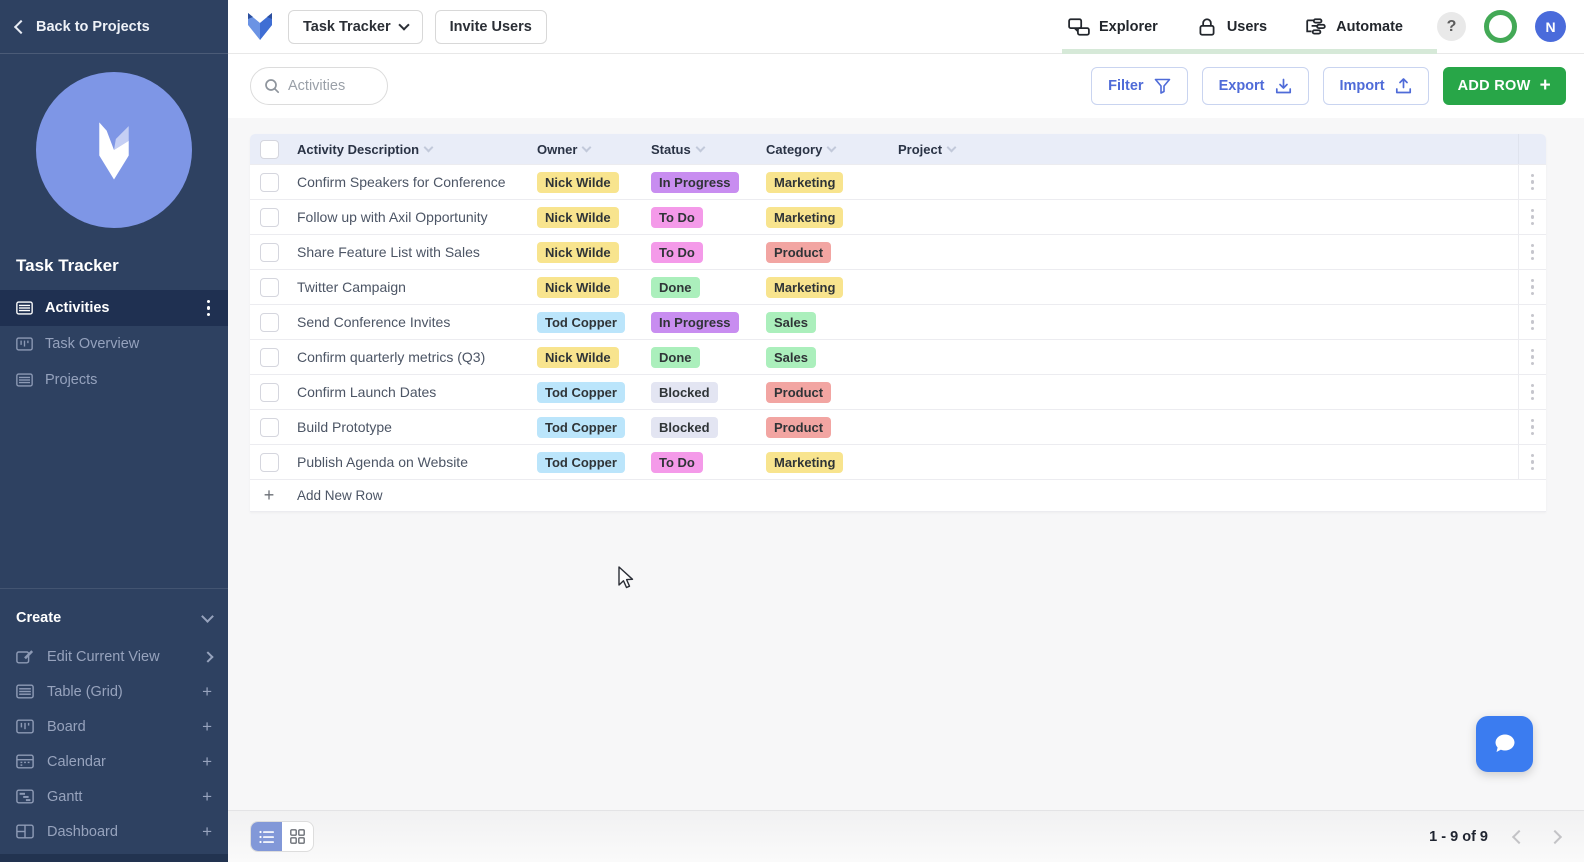 The image size is (1584, 862). Describe the element at coordinates (114, 27) in the screenshot. I see `back-to-projects-link: Back to Projects` at that location.